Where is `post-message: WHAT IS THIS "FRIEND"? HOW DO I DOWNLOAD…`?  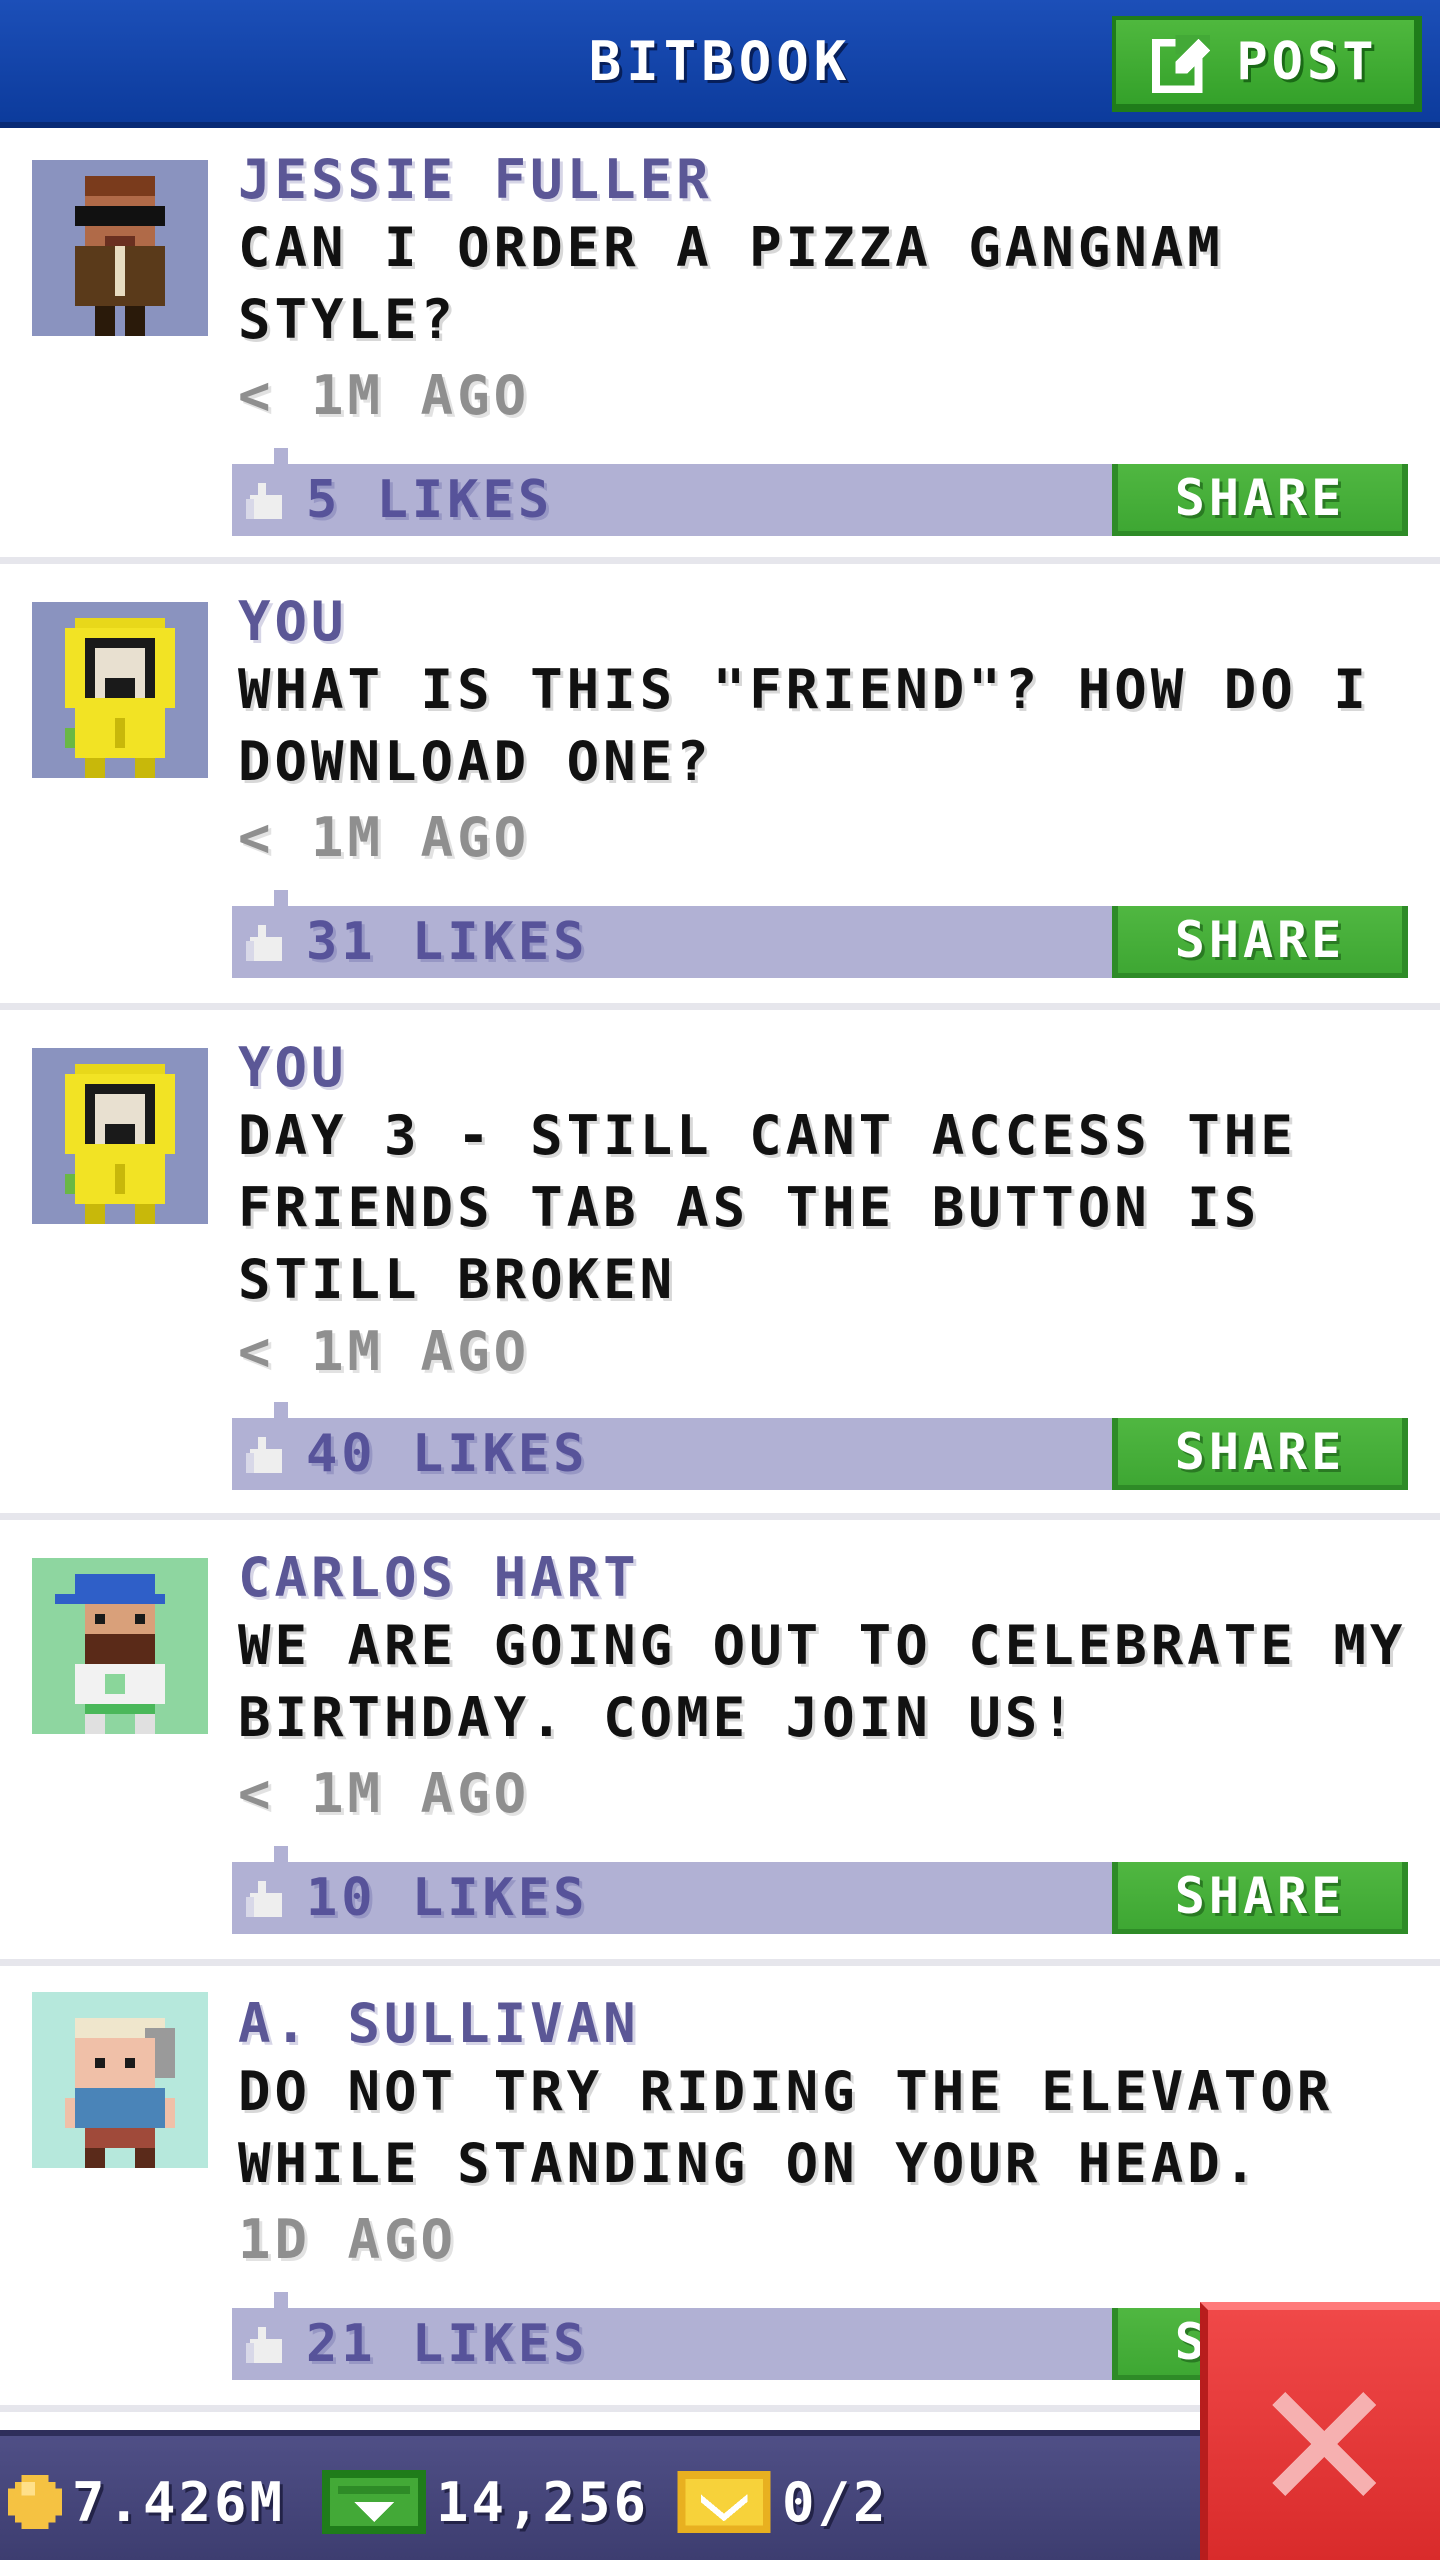
post-message: WHAT IS THIS "FRIEND"? HOW DO I DOWNLOAD… is located at coordinates (804, 725).